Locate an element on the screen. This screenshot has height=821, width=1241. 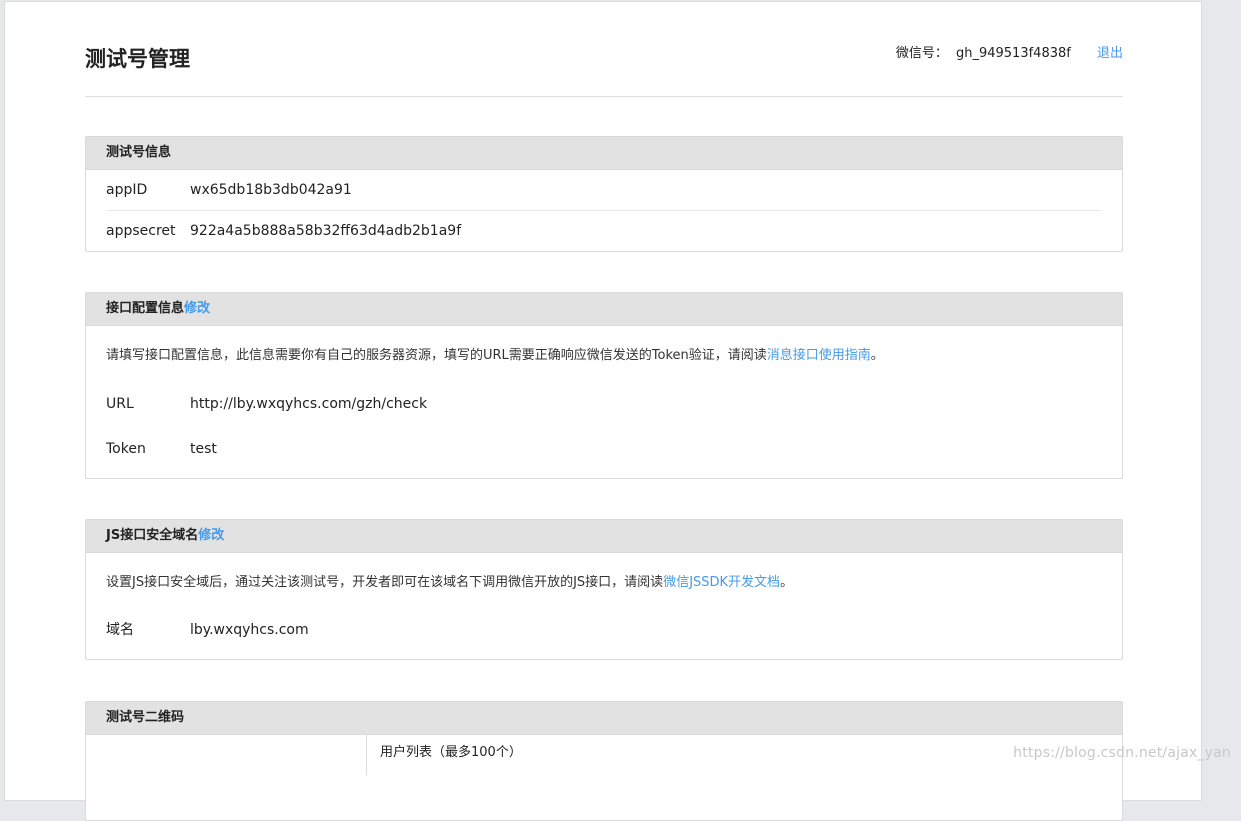
js-domain-edit-link: 修改 is located at coordinates (211, 535).